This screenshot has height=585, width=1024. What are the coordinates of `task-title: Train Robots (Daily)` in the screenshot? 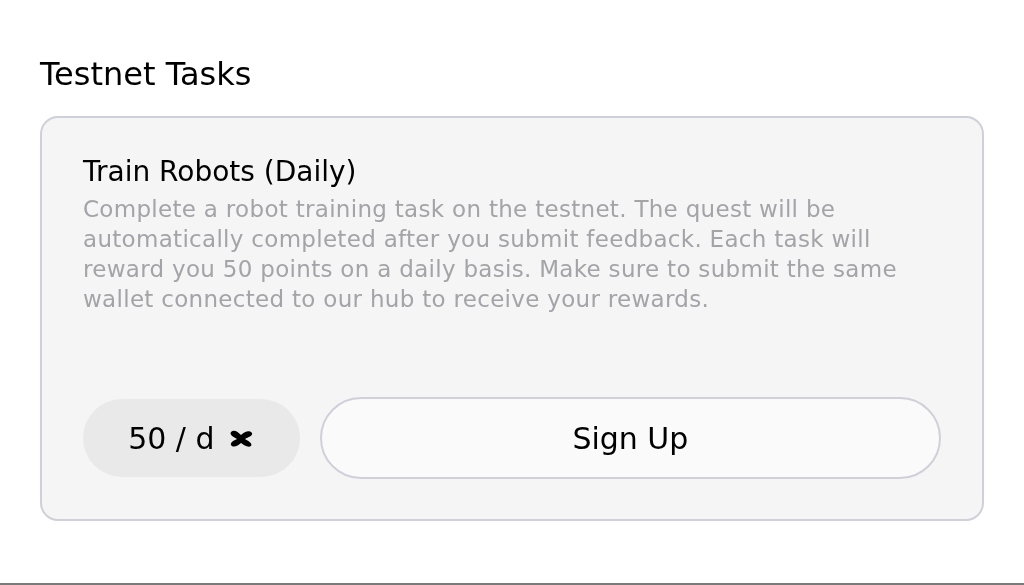 It's located at (220, 172).